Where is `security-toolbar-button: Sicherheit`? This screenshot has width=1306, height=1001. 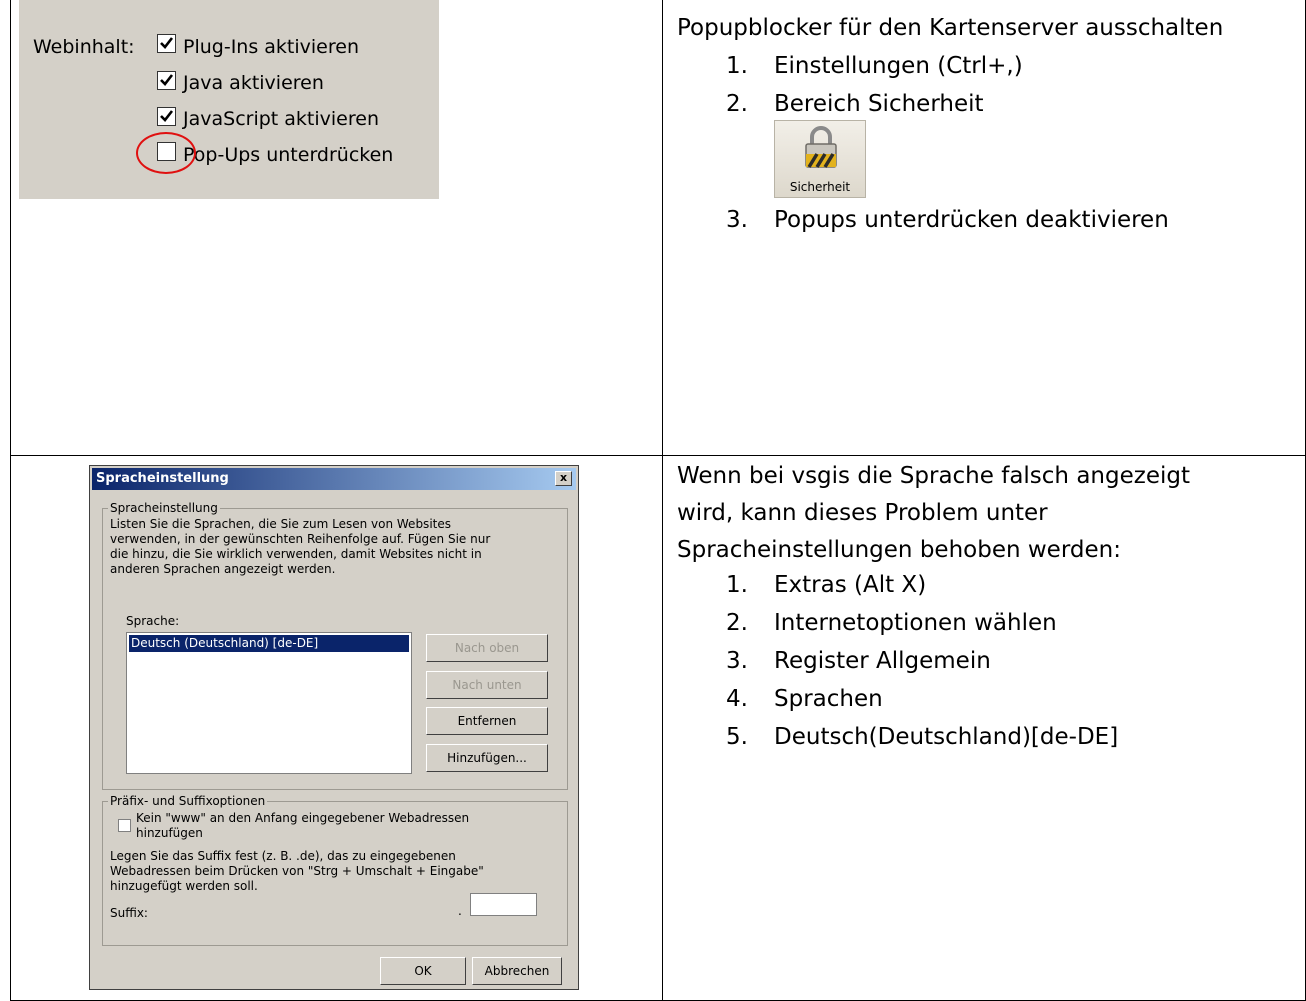 security-toolbar-button: Sicherheit is located at coordinates (820, 159).